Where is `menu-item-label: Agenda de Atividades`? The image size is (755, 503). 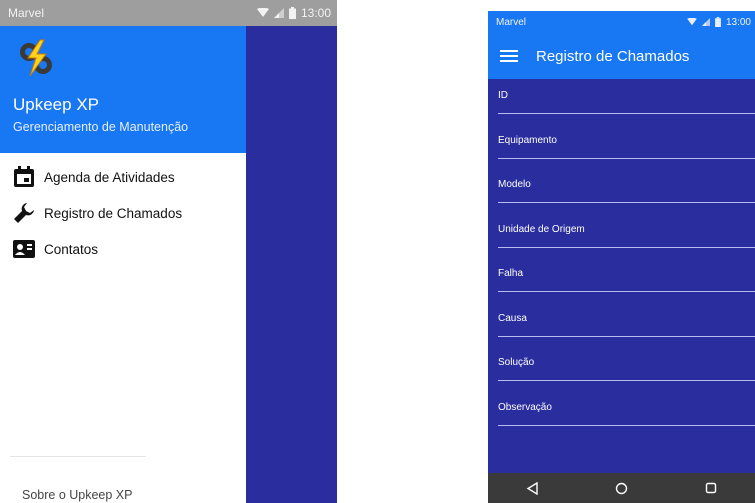
menu-item-label: Agenda de Atividades is located at coordinates (109, 177).